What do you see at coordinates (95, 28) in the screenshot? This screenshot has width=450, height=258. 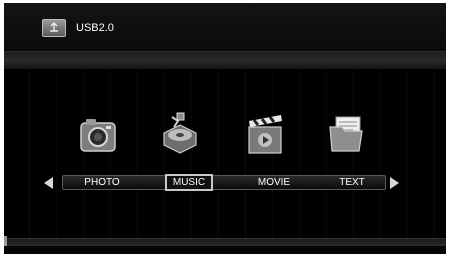 I see `device-label: USB2.0` at bounding box center [95, 28].